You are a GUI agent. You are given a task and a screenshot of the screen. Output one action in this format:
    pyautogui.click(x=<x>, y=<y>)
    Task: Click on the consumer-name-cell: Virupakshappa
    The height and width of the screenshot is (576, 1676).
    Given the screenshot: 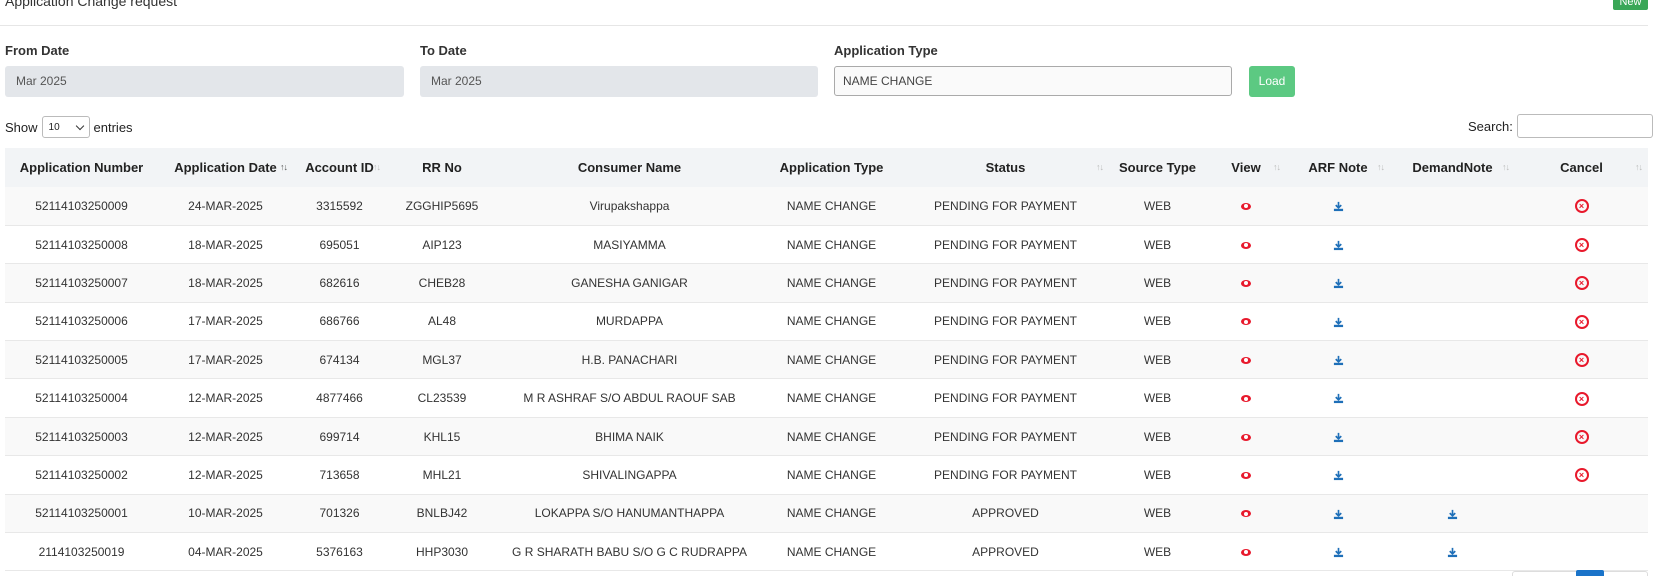 What is the action you would take?
    pyautogui.click(x=629, y=205)
    